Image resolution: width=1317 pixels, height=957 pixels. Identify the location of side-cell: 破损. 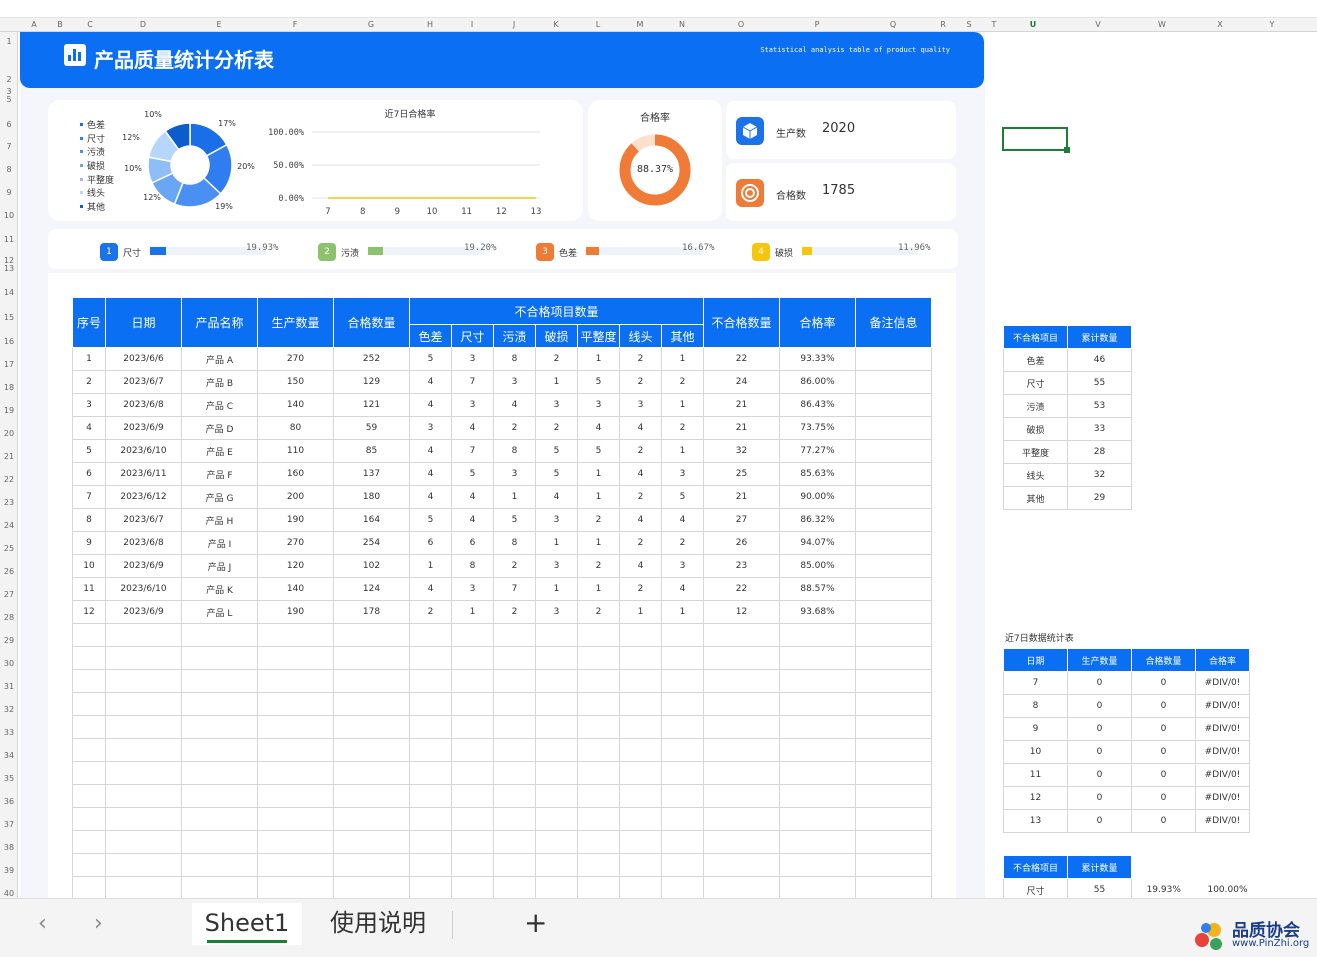
(1035, 429).